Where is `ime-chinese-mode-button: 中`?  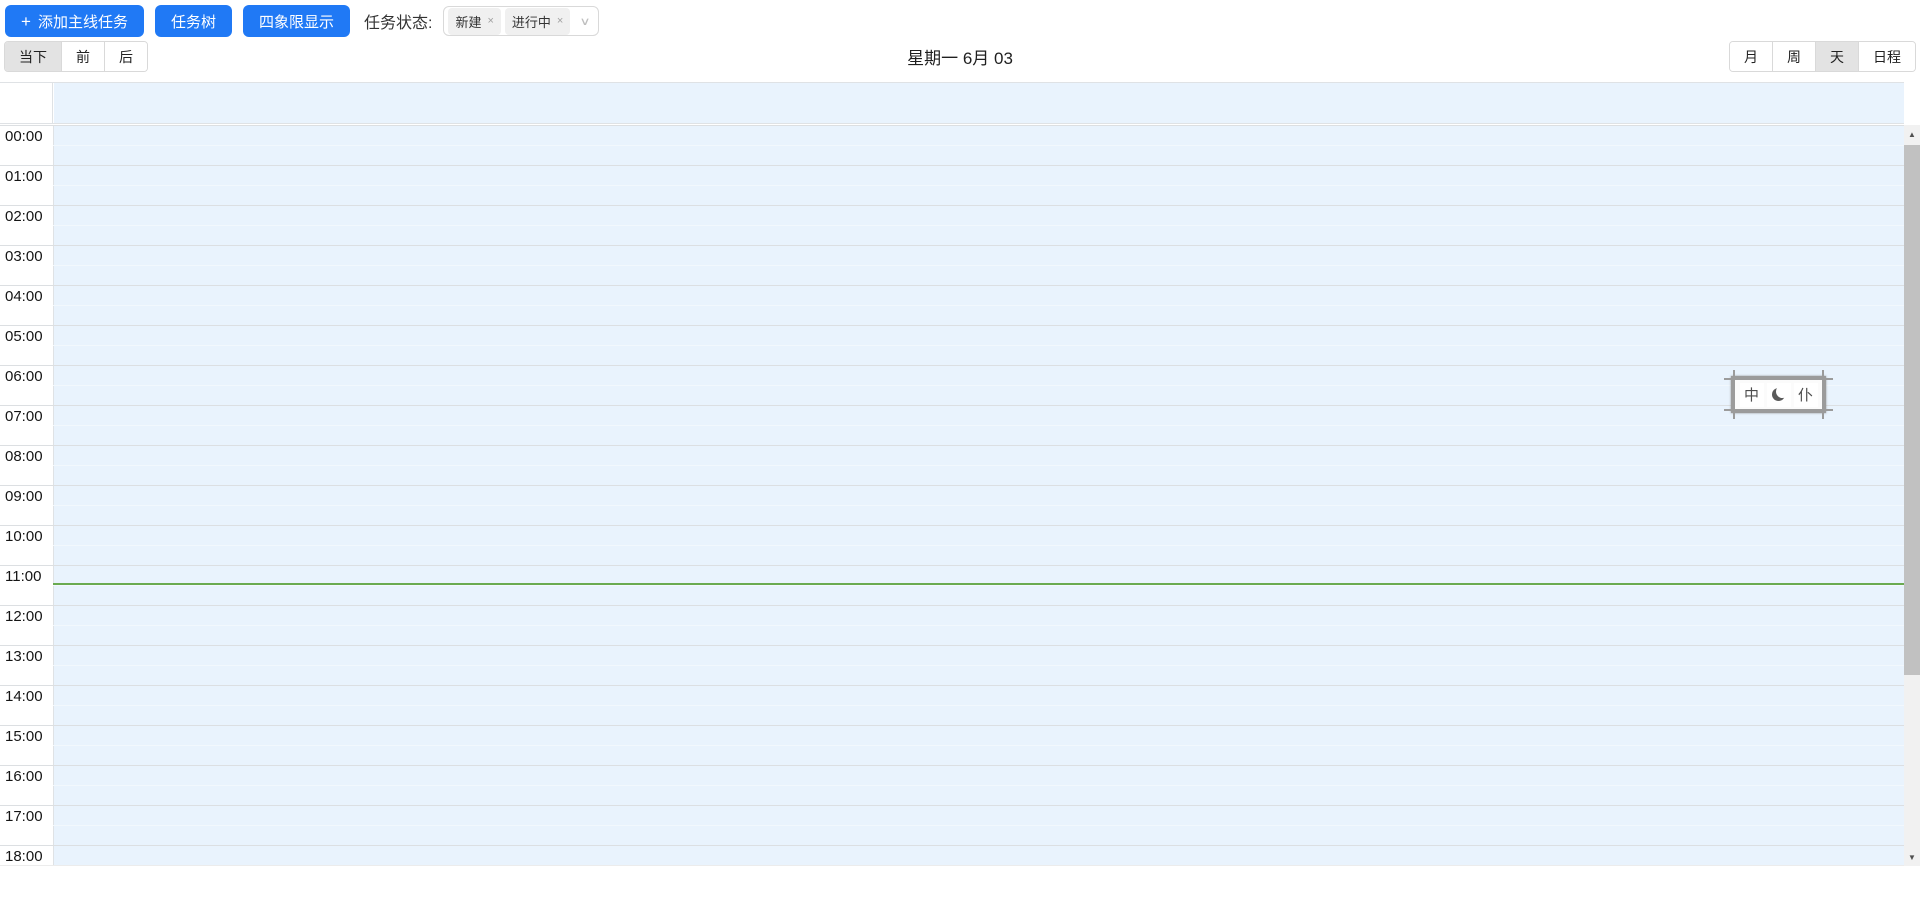 ime-chinese-mode-button: 中 is located at coordinates (1751, 394).